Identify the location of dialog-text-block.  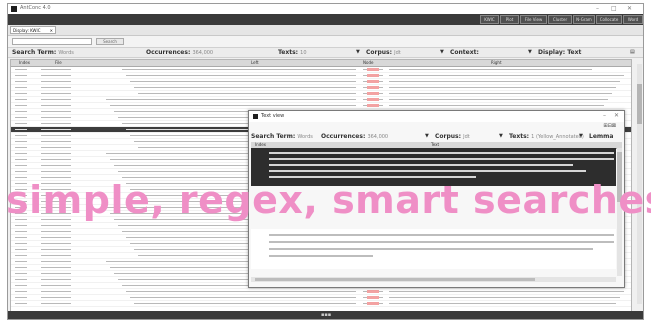
(441, 243).